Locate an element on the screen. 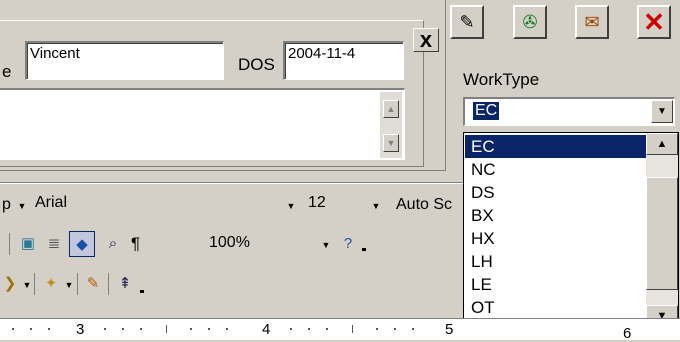 This screenshot has height=342, width=680. dos-field: 2004-11-4 is located at coordinates (343, 60).